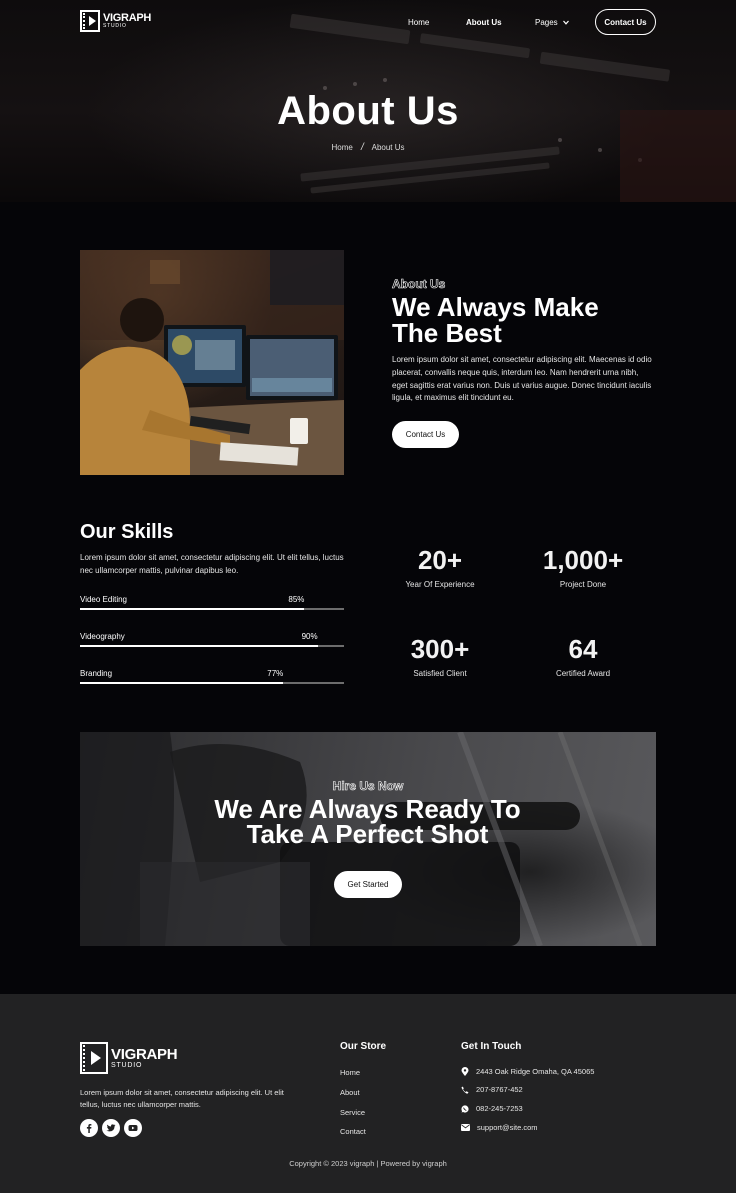  I want to click on breadcrumb-current: About Us, so click(388, 147).